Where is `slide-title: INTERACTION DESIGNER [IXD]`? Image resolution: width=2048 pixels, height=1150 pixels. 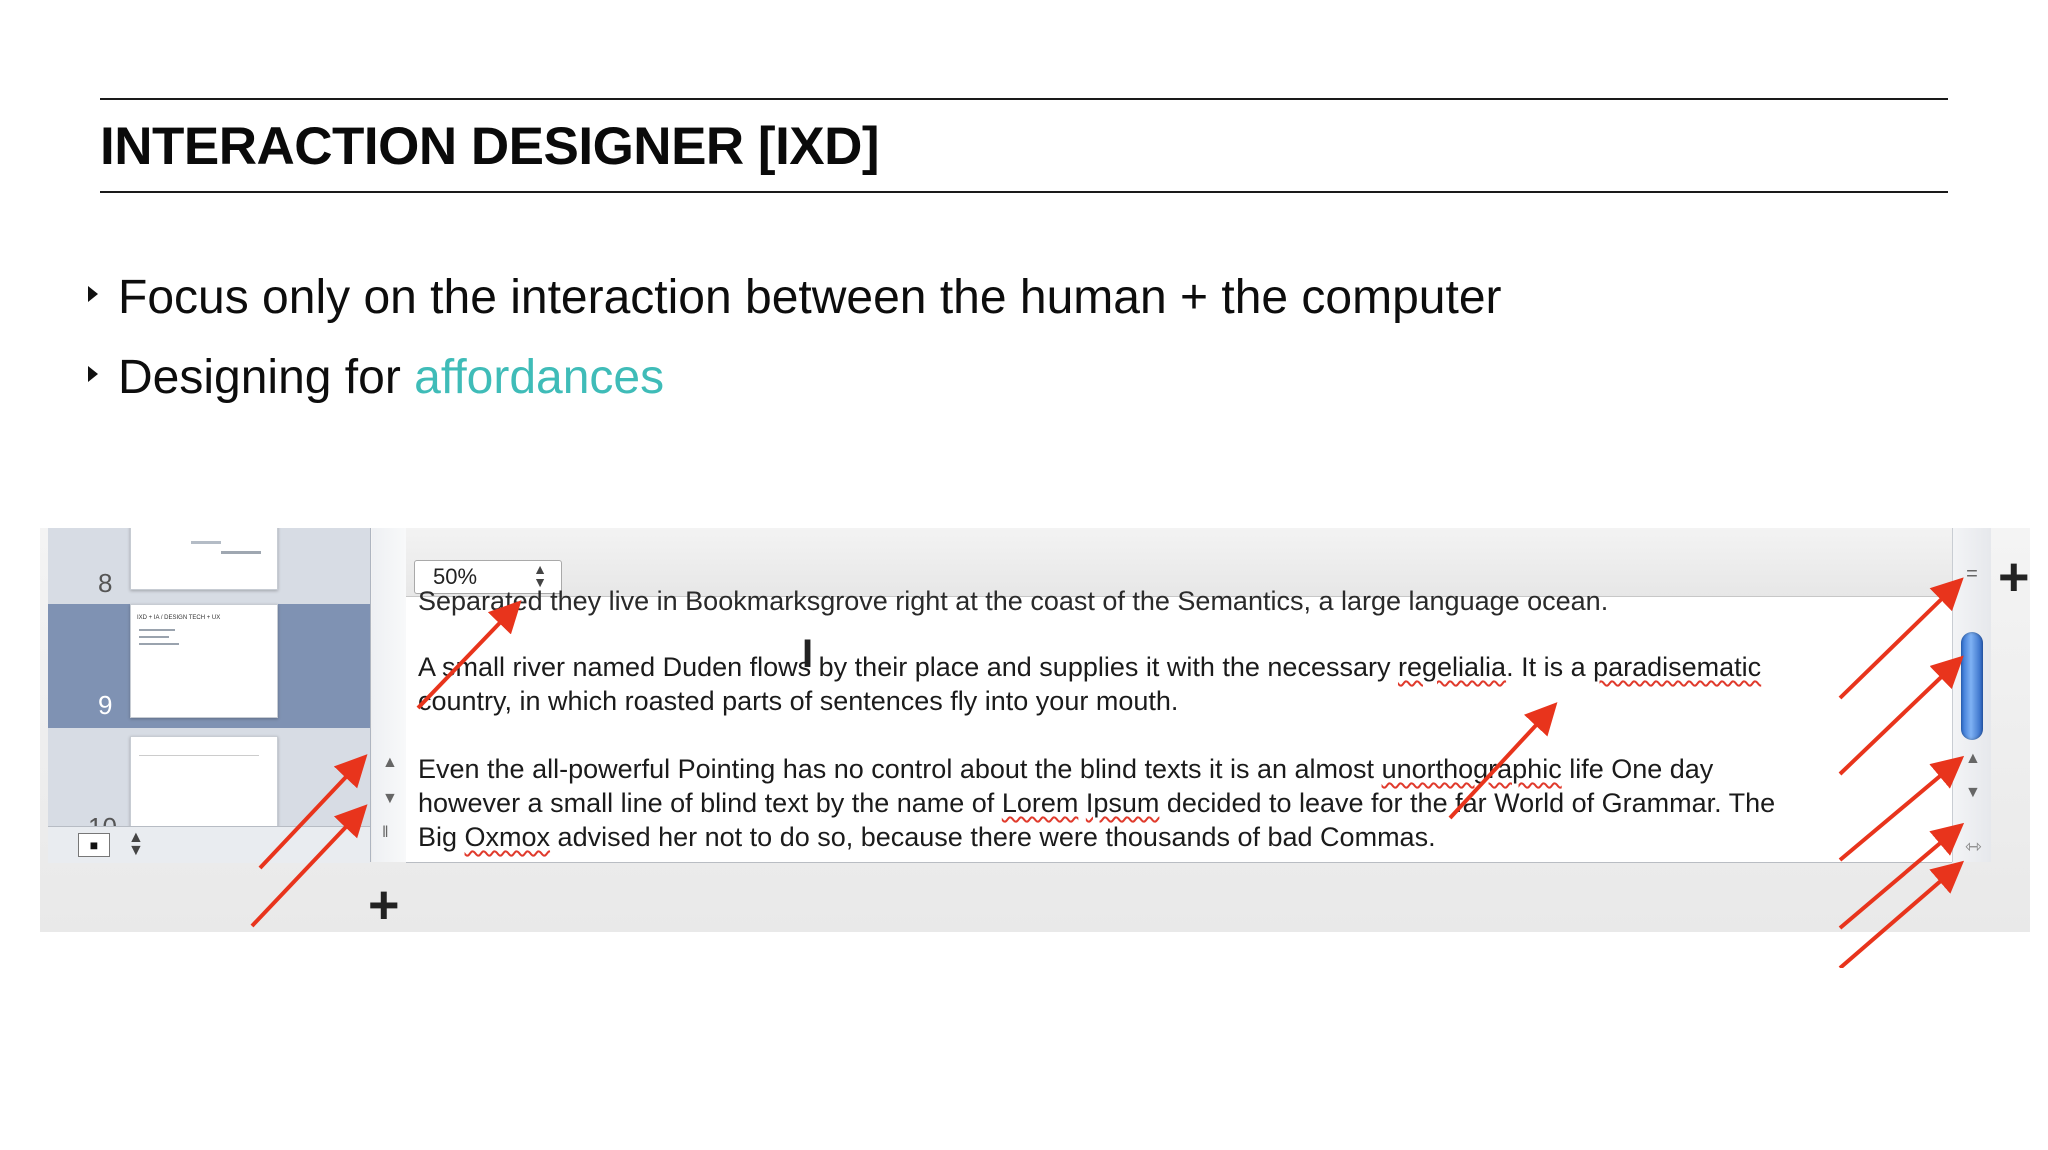
slide-title: INTERACTION DESIGNER [IXD] is located at coordinates (490, 146).